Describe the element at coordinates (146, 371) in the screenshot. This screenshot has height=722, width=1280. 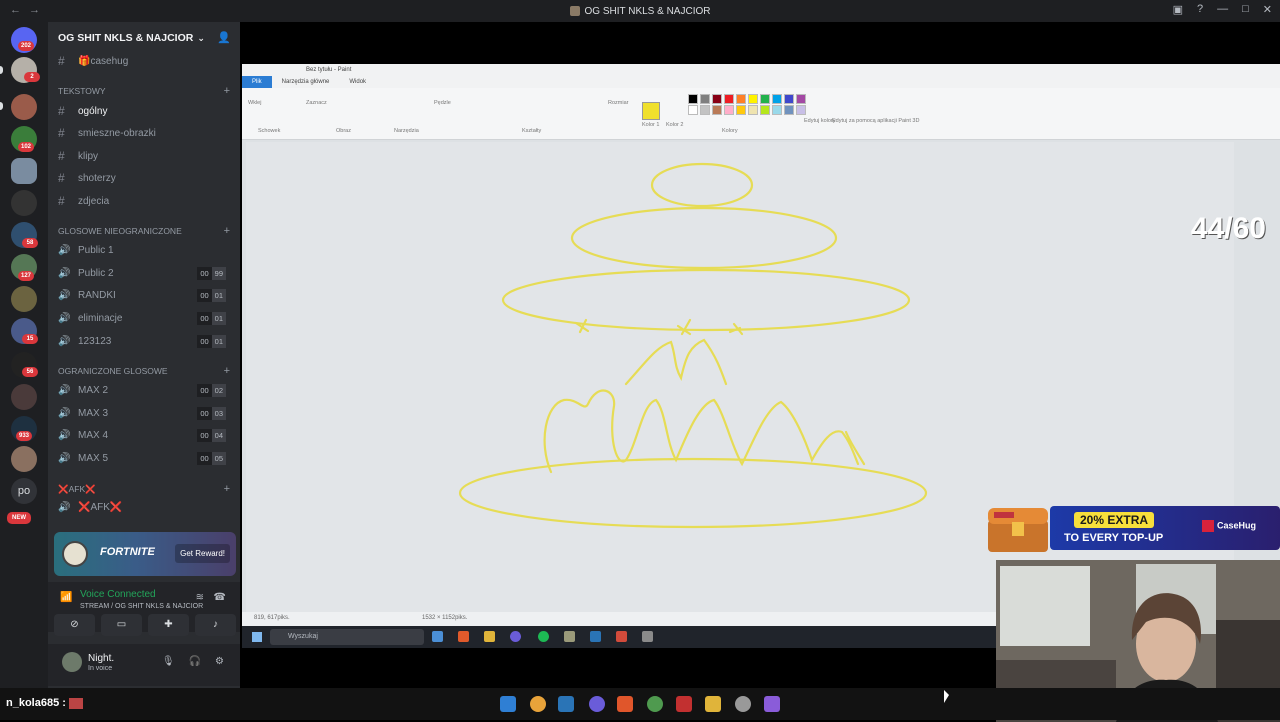
I see `category-ograniczone-glosowe: OGRANICZONE GLOSOWE +` at that location.